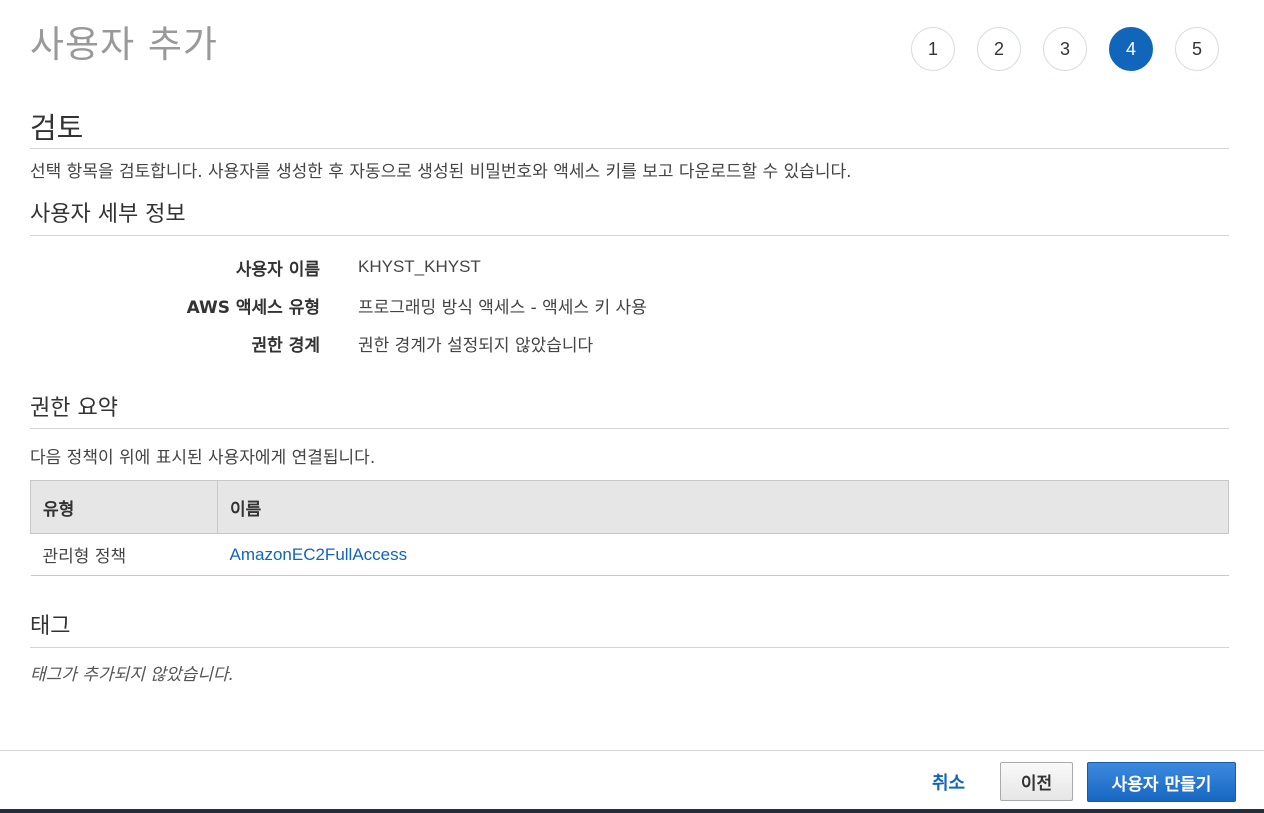 This screenshot has height=813, width=1264. What do you see at coordinates (933, 49) in the screenshot?
I see `step-1: 1` at bounding box center [933, 49].